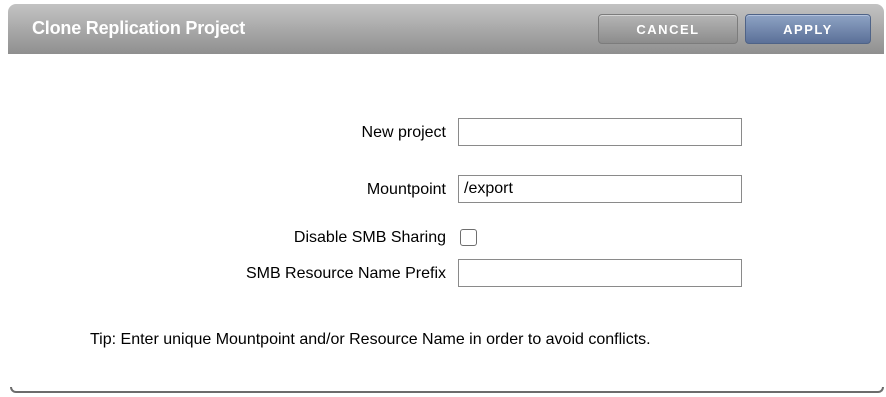 The width and height of the screenshot is (886, 397). I want to click on disable-smb-checkbox, so click(468, 237).